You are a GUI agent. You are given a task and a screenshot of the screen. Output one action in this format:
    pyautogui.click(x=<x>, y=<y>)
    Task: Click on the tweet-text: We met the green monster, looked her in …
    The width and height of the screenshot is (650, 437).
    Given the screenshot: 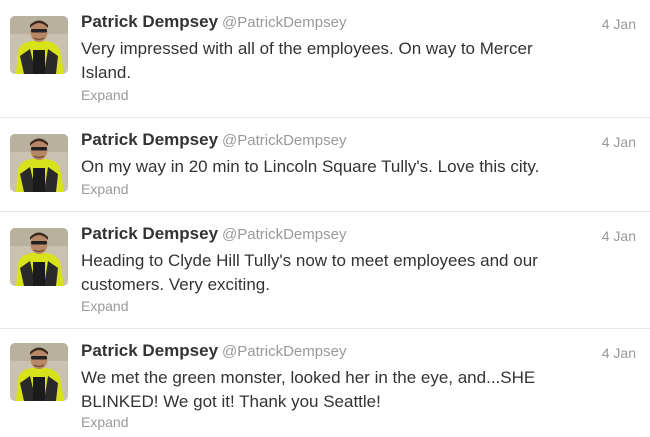 What is the action you would take?
    pyautogui.click(x=308, y=389)
    